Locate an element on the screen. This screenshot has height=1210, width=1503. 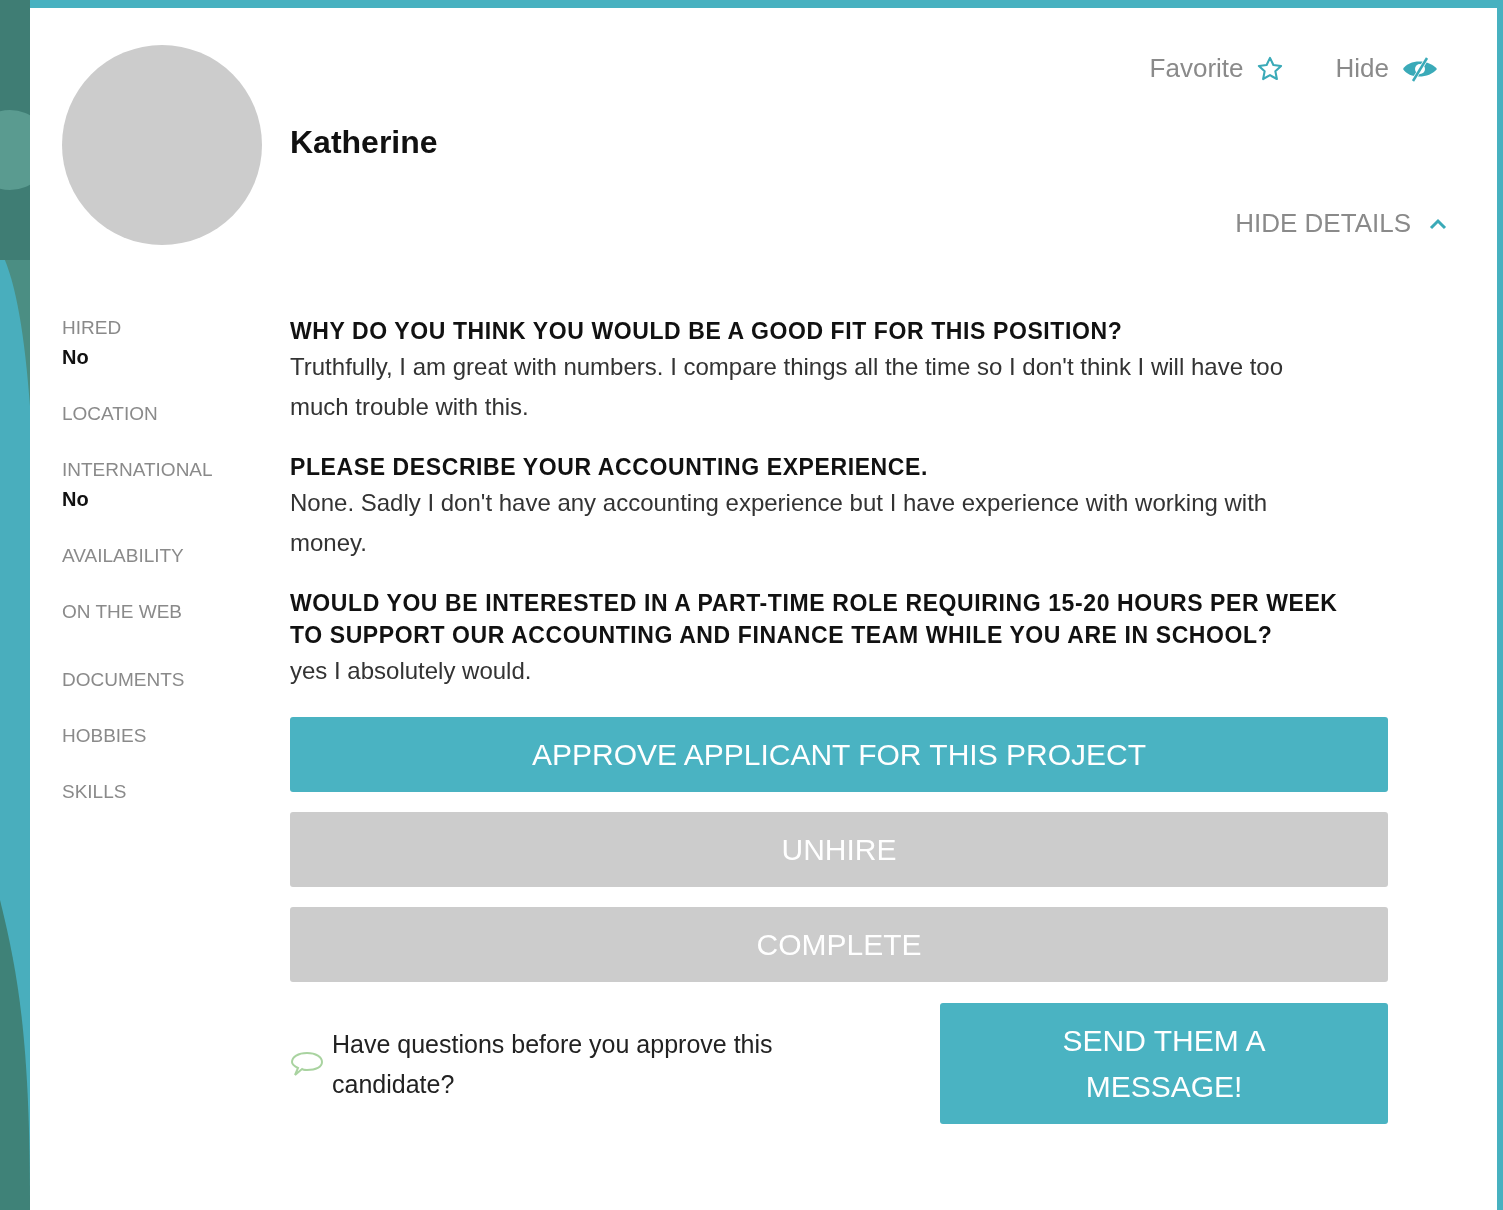
question-text: WOULD YOU BE INTERESTED IN A PART-TIME ROLE REQUIRING 15-20 HOURS PER WEEK TO SUPPORT OUR ACCOUNTING AND FINANCE TEAM WHILE YOU ARE IN SCHOOL? is located at coordinates (814, 619).